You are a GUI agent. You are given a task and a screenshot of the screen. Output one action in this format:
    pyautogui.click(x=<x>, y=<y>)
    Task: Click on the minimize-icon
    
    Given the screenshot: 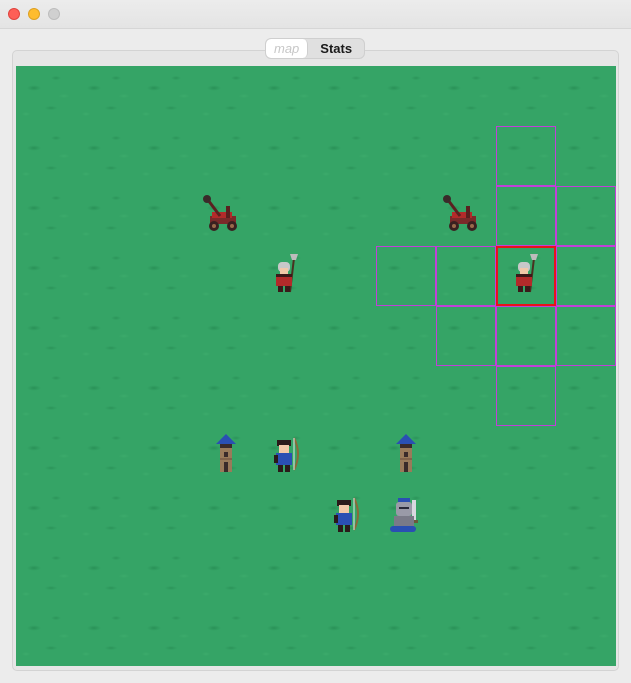 What is the action you would take?
    pyautogui.click(x=34, y=14)
    